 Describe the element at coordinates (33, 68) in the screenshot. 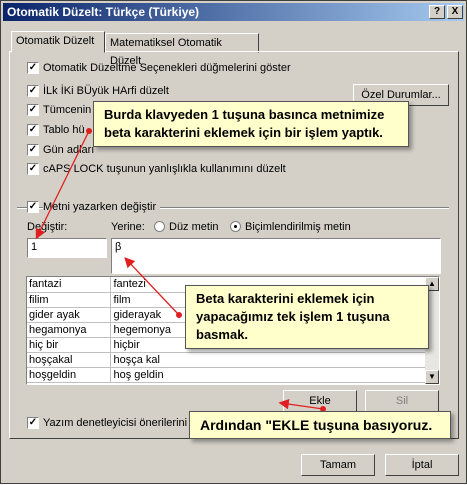

I see `show-buttons-checkbox: ✓` at that location.